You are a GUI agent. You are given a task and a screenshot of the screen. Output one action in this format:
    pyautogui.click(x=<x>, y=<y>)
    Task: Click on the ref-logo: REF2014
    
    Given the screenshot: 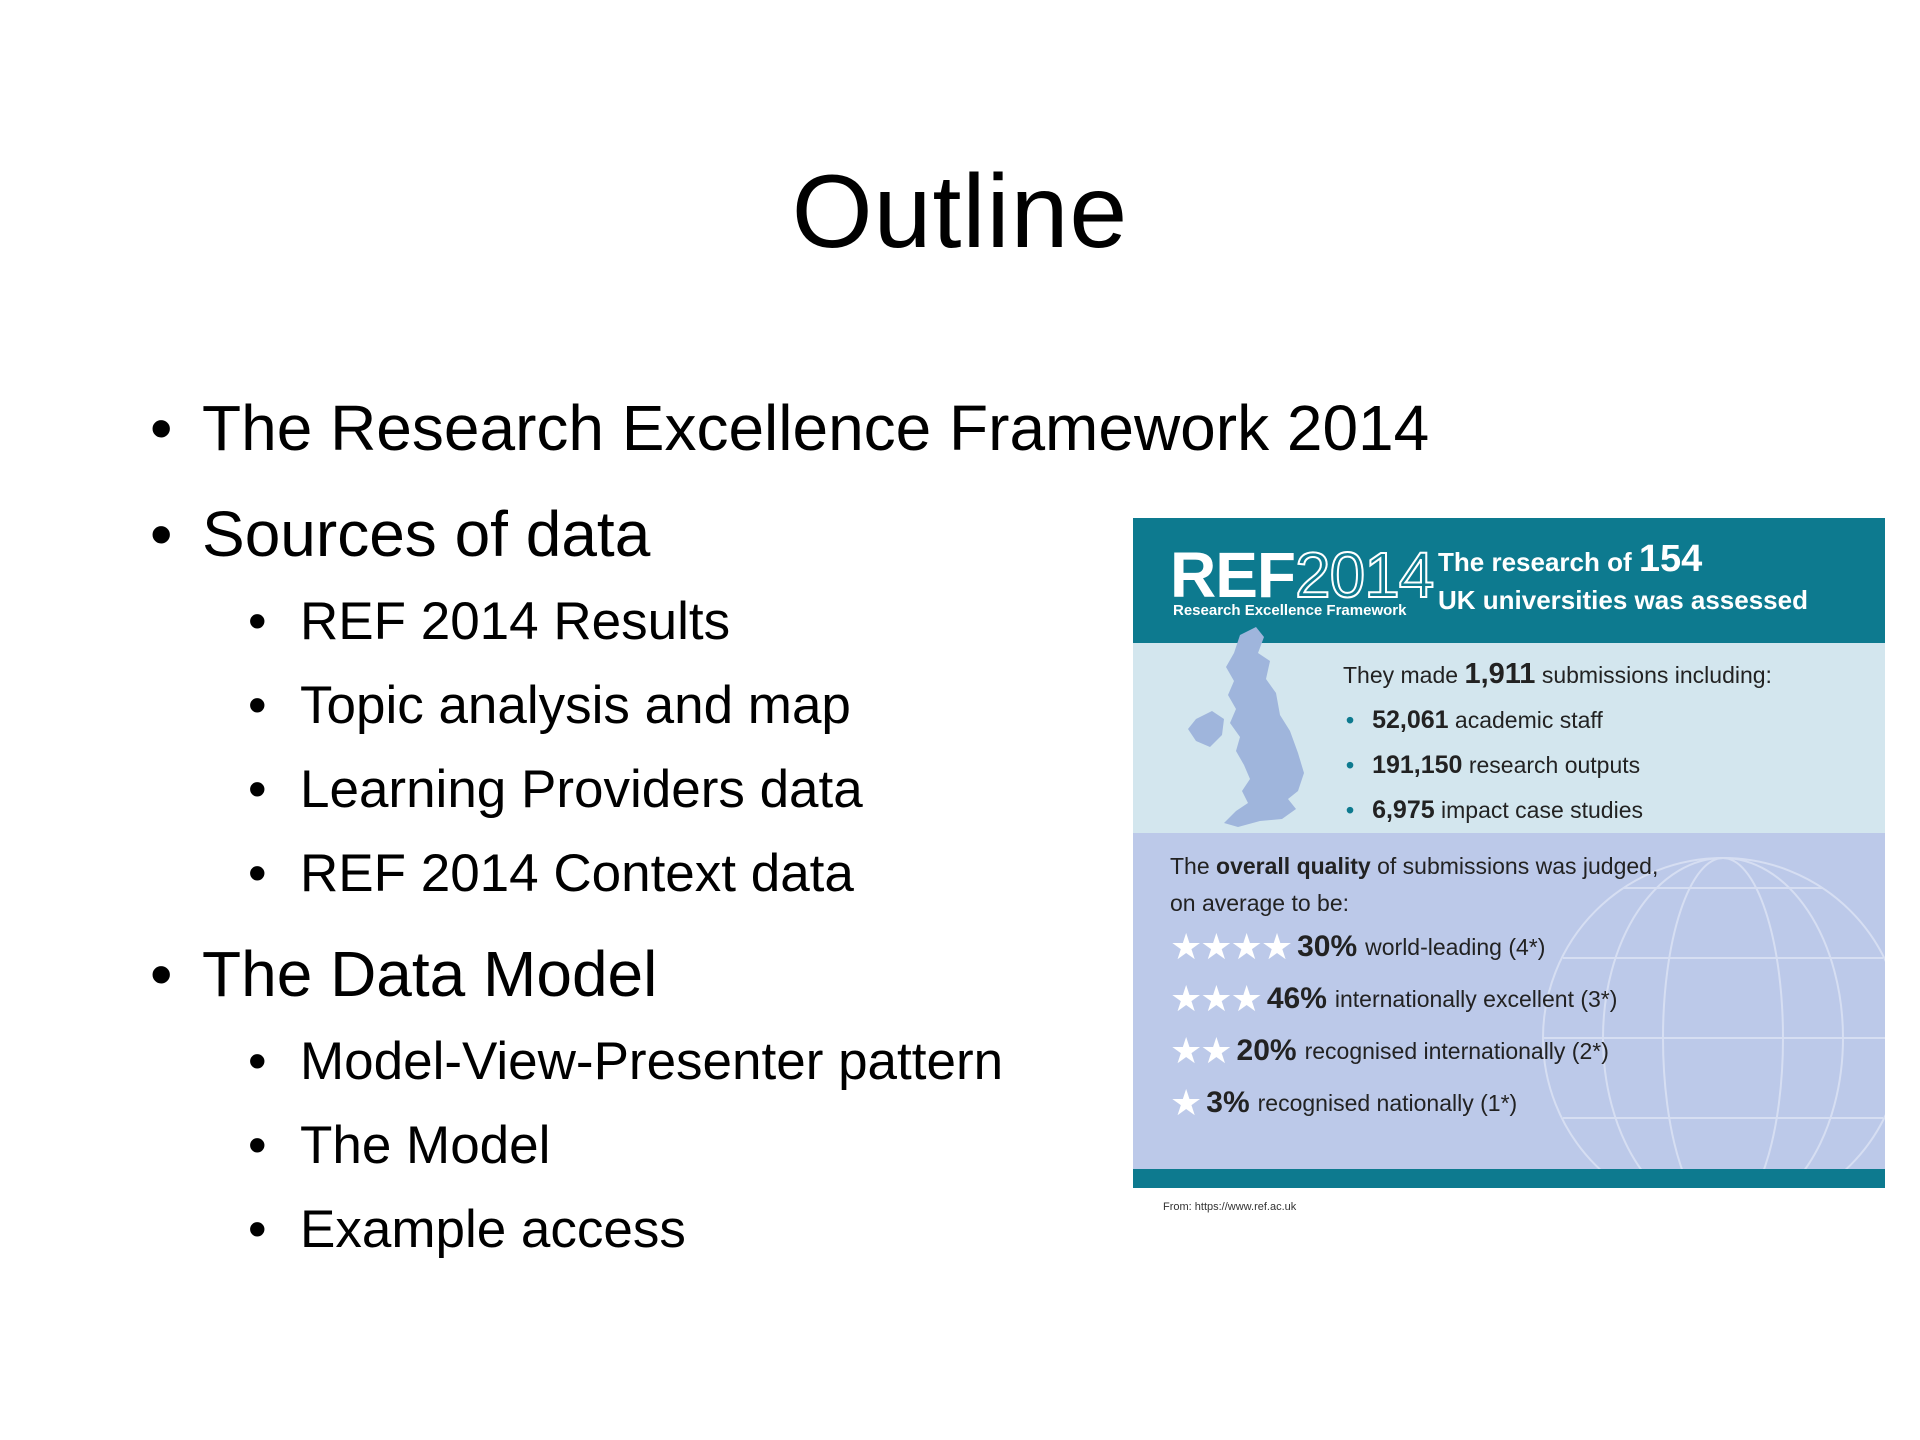 What is the action you would take?
    pyautogui.click(x=1302, y=575)
    